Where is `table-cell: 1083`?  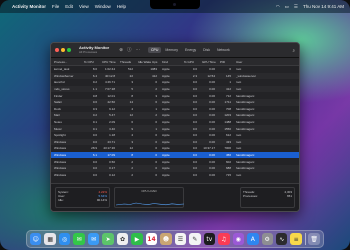
table-cell: 1083 is located at coordinates (153, 69).